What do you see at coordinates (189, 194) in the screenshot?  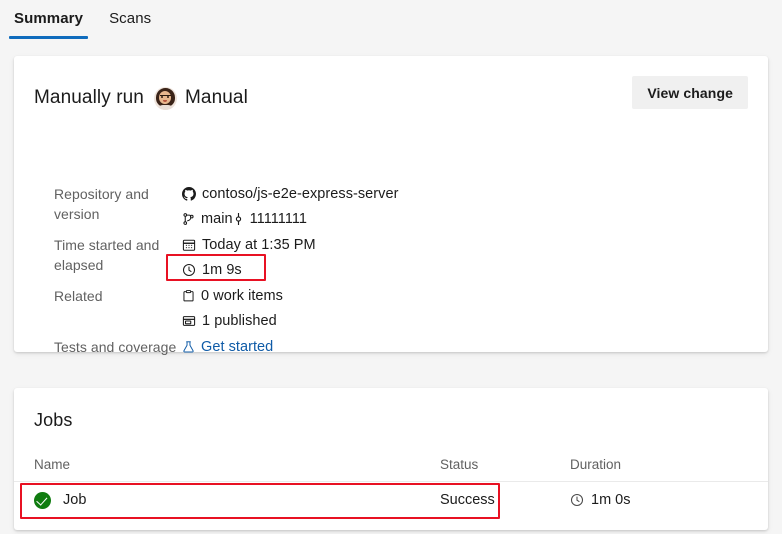 I see `github-icon` at bounding box center [189, 194].